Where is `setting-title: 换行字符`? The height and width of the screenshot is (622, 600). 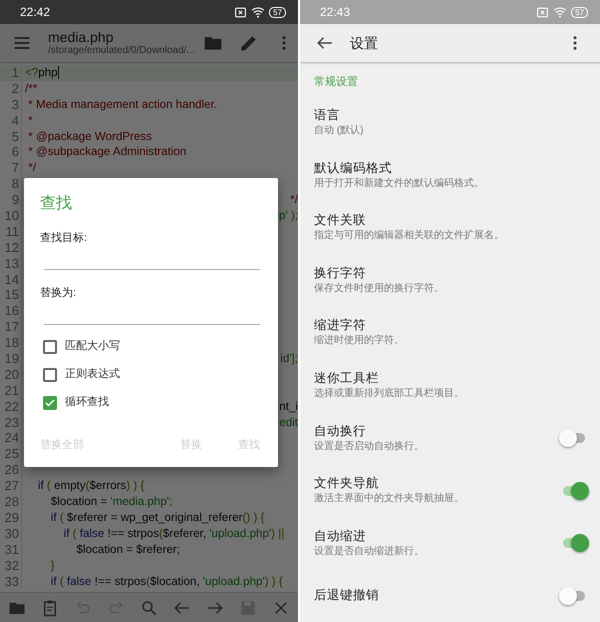 setting-title: 换行字符 is located at coordinates (340, 273).